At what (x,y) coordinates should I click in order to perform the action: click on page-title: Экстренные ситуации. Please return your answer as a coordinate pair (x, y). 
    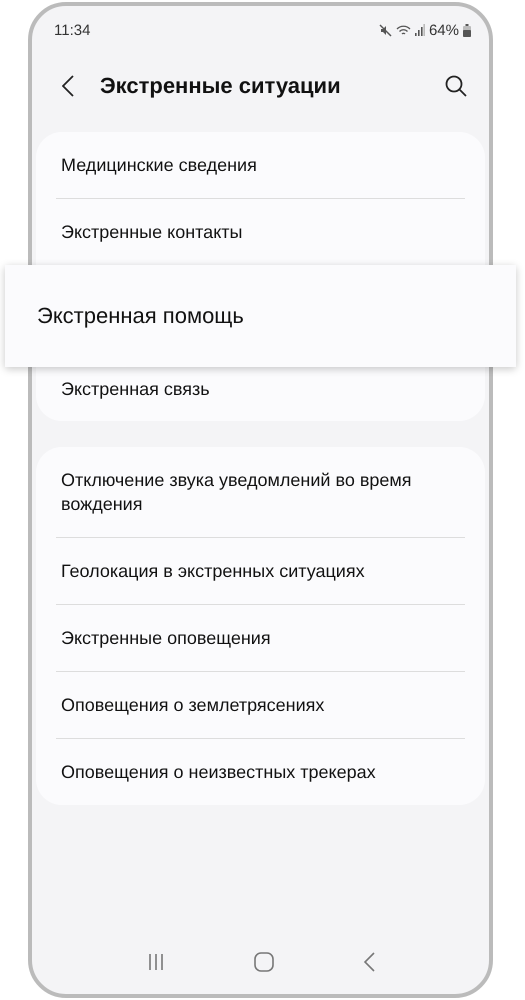
    Looking at the image, I should click on (221, 86).